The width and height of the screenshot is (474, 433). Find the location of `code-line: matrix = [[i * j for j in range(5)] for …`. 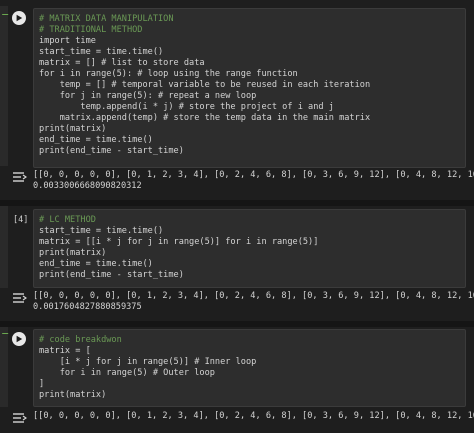

code-line: matrix = [[i * j for j in range(5)] for … is located at coordinates (179, 242).